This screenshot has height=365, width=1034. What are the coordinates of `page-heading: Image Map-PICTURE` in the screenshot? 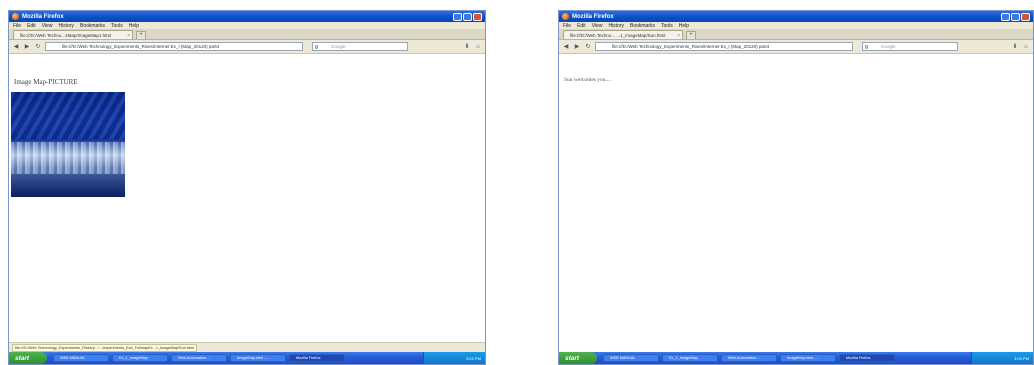 It's located at (46, 82).